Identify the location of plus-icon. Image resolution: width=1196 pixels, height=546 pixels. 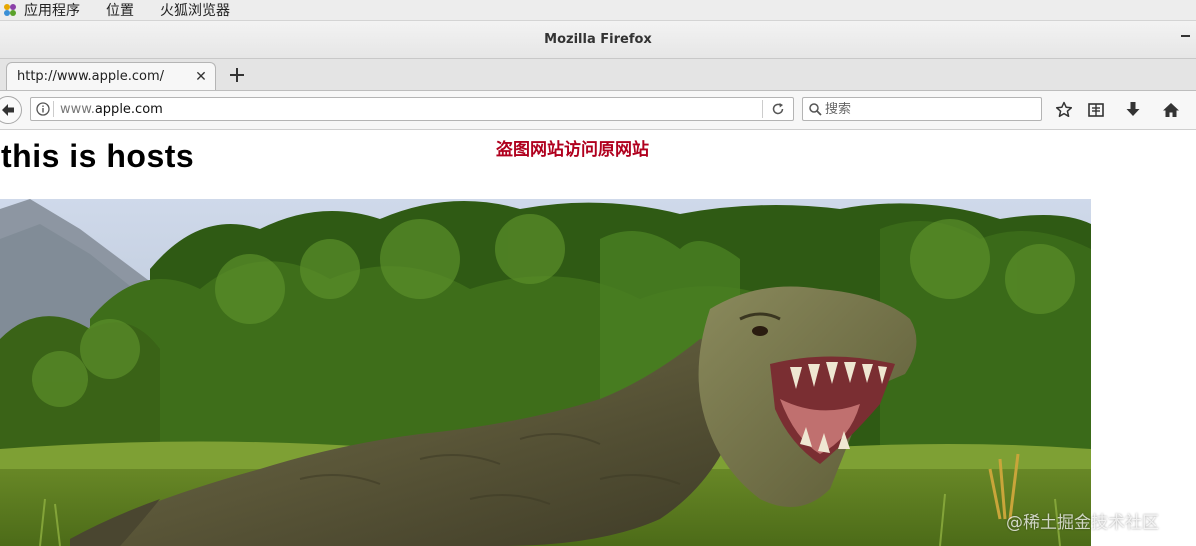
(237, 75).